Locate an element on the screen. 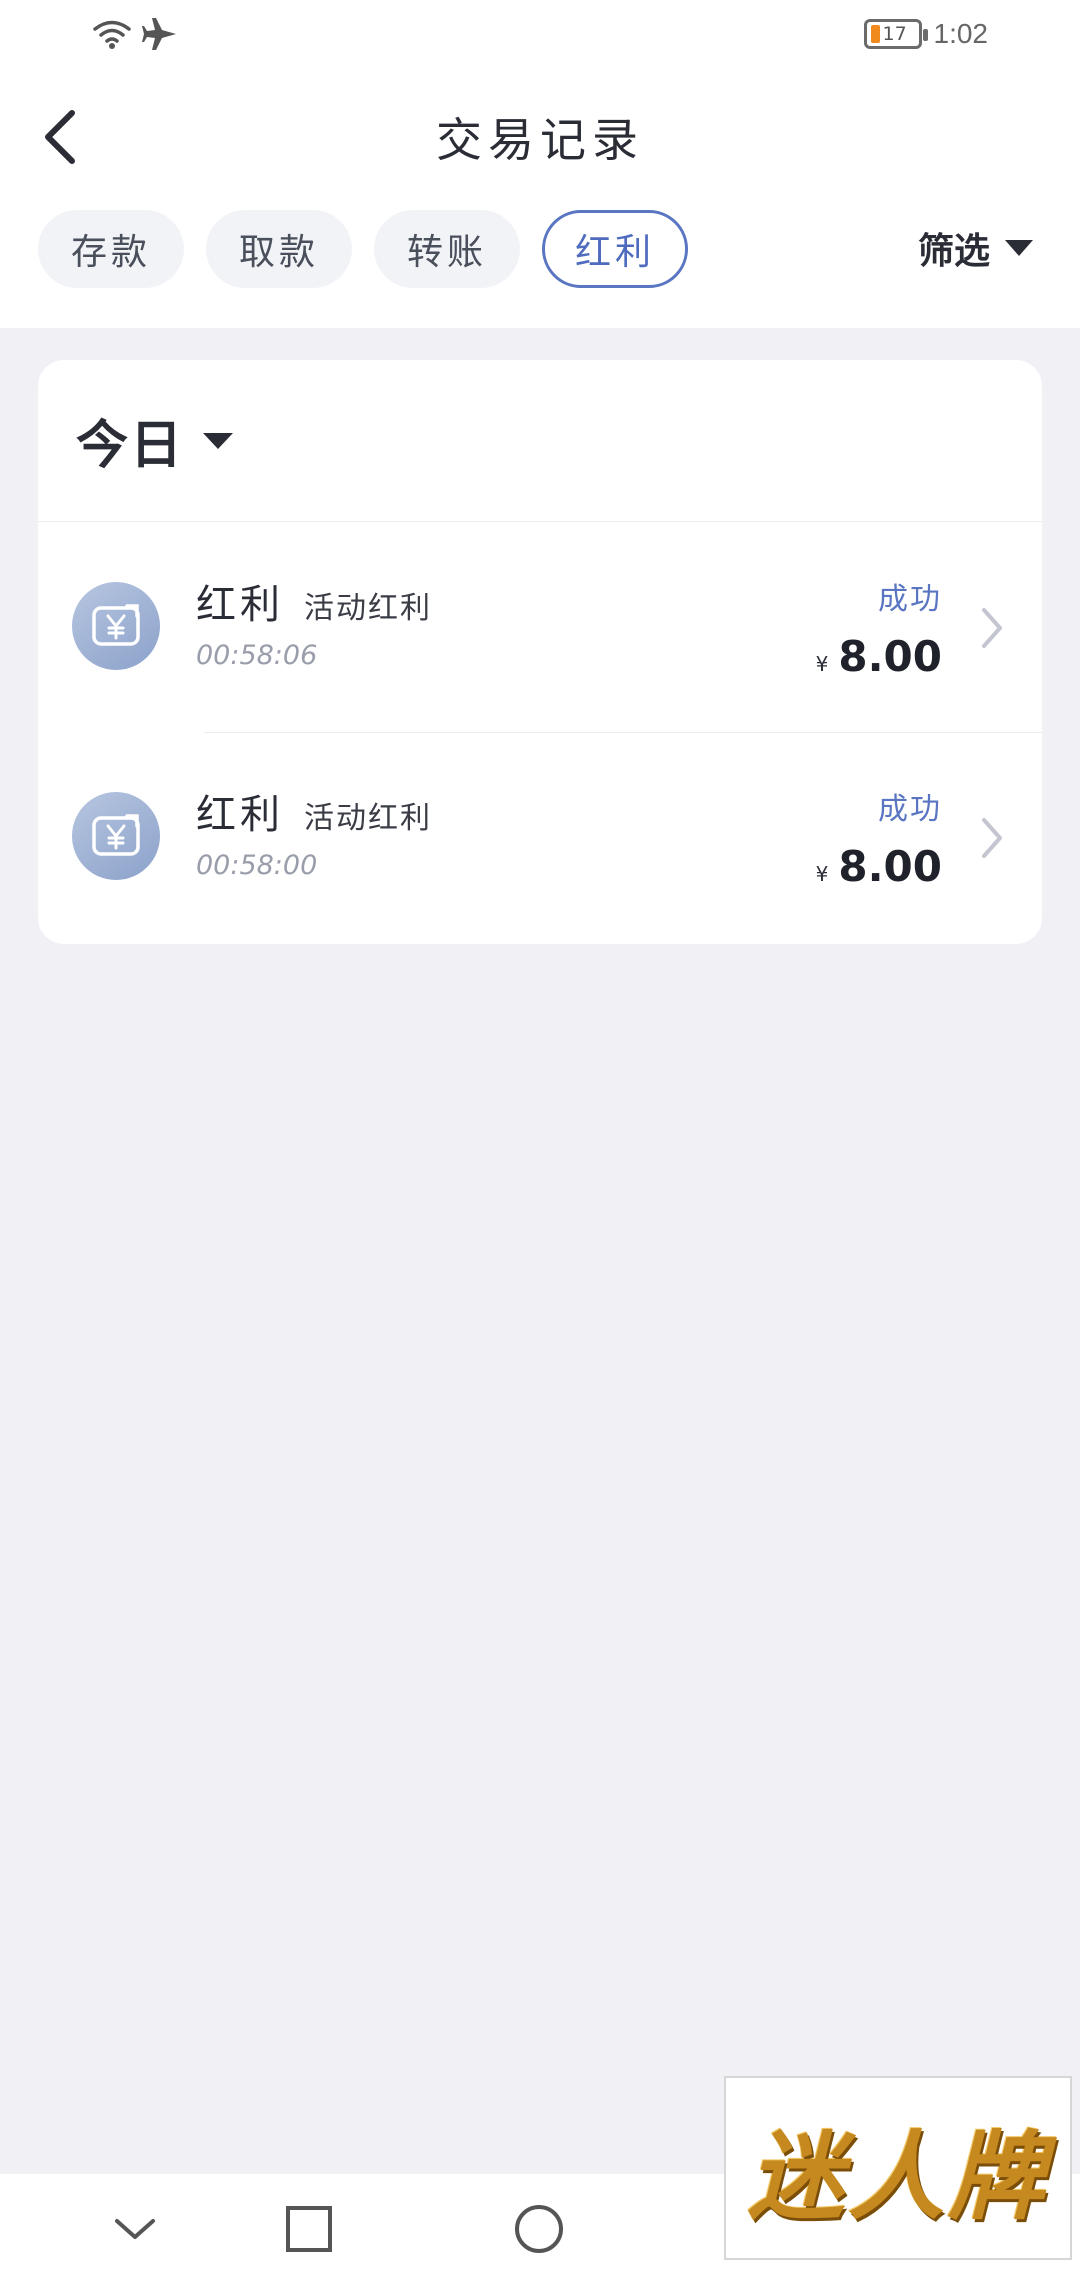 The width and height of the screenshot is (1080, 2280). nav-back-button is located at coordinates (135, 2229).